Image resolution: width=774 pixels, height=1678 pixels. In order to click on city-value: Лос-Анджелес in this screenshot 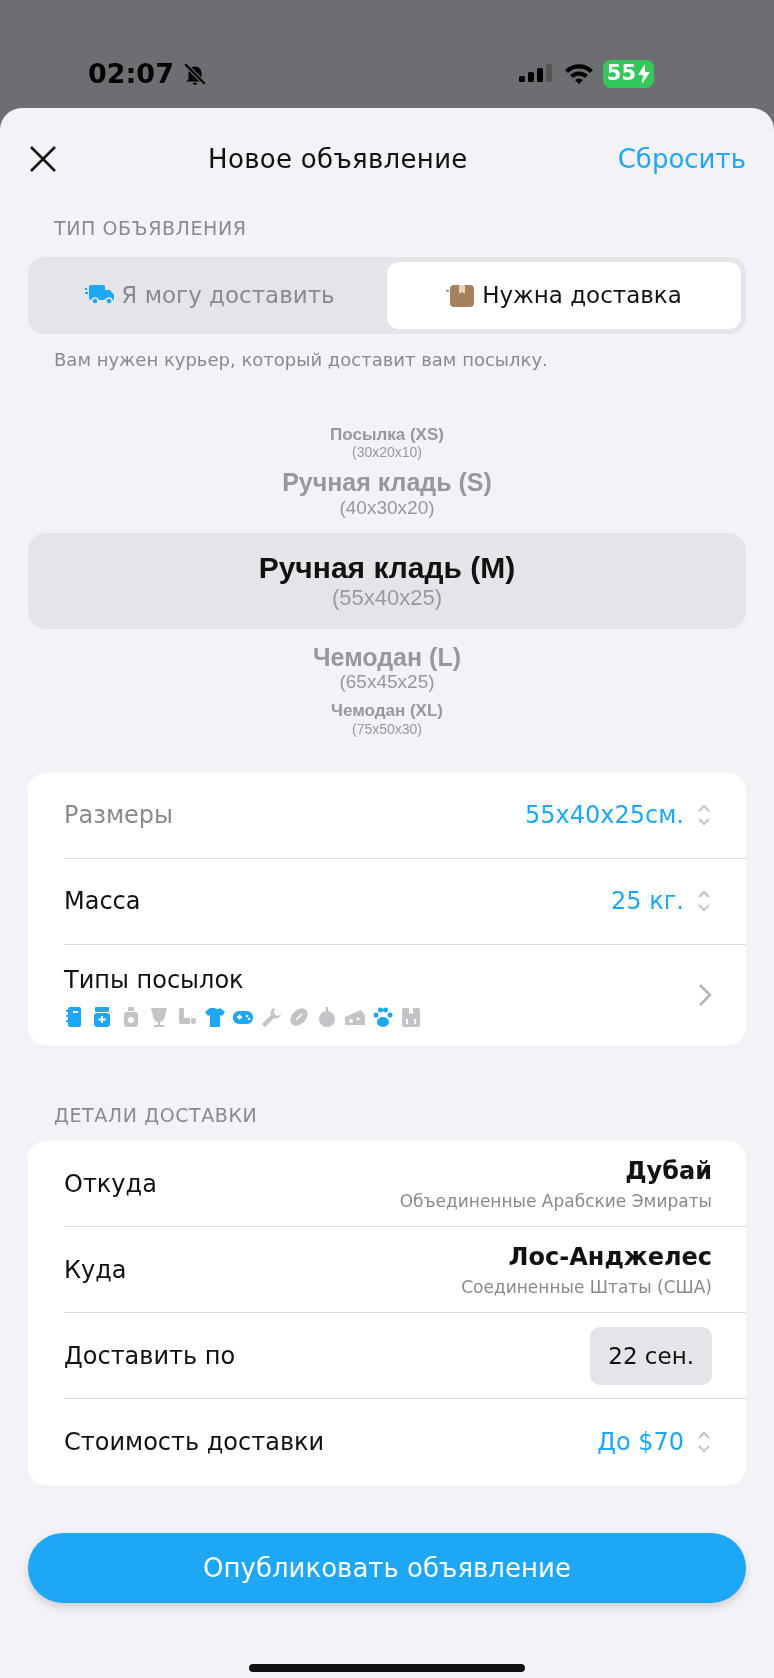, I will do `click(586, 1257)`.